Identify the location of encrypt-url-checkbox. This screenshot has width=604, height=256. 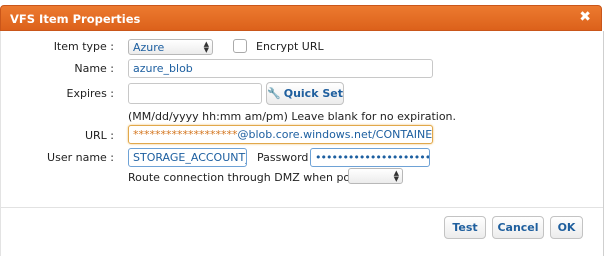
(240, 46).